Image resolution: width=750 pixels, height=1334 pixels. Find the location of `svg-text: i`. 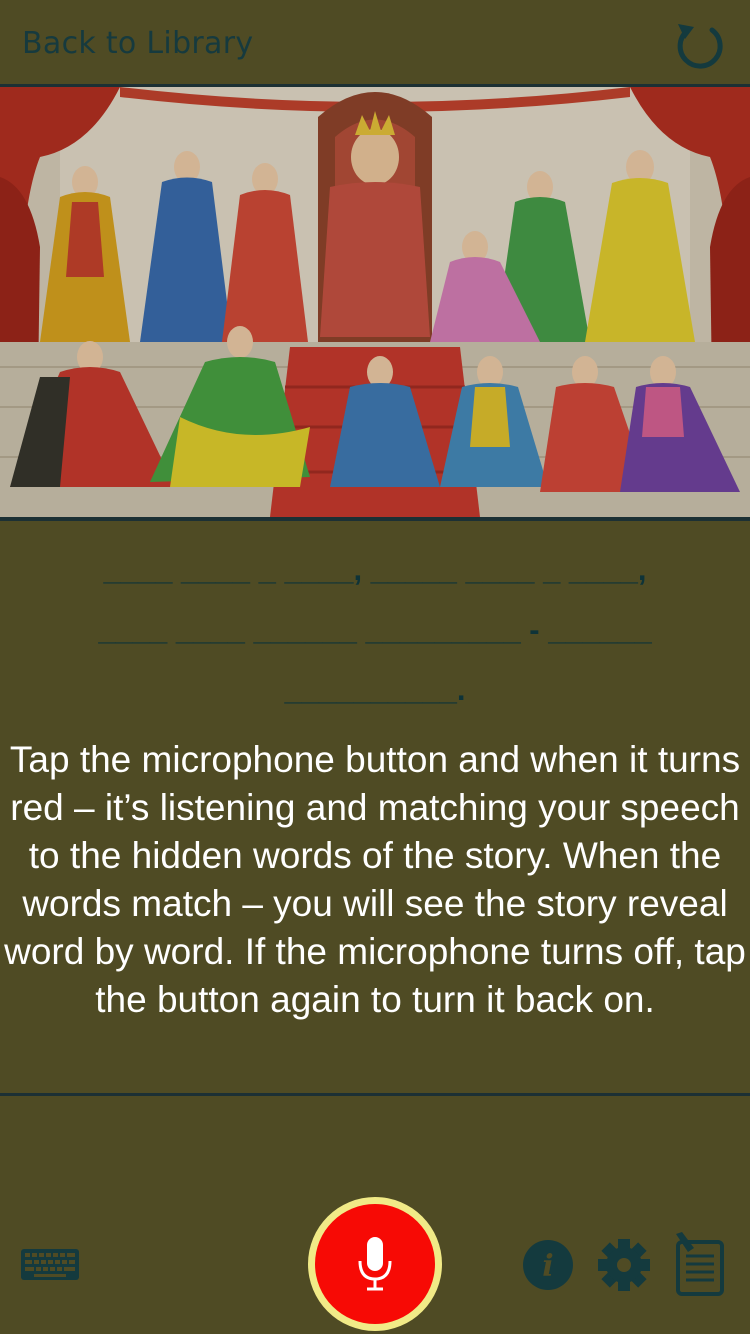

svg-text: i is located at coordinates (547, 1266).